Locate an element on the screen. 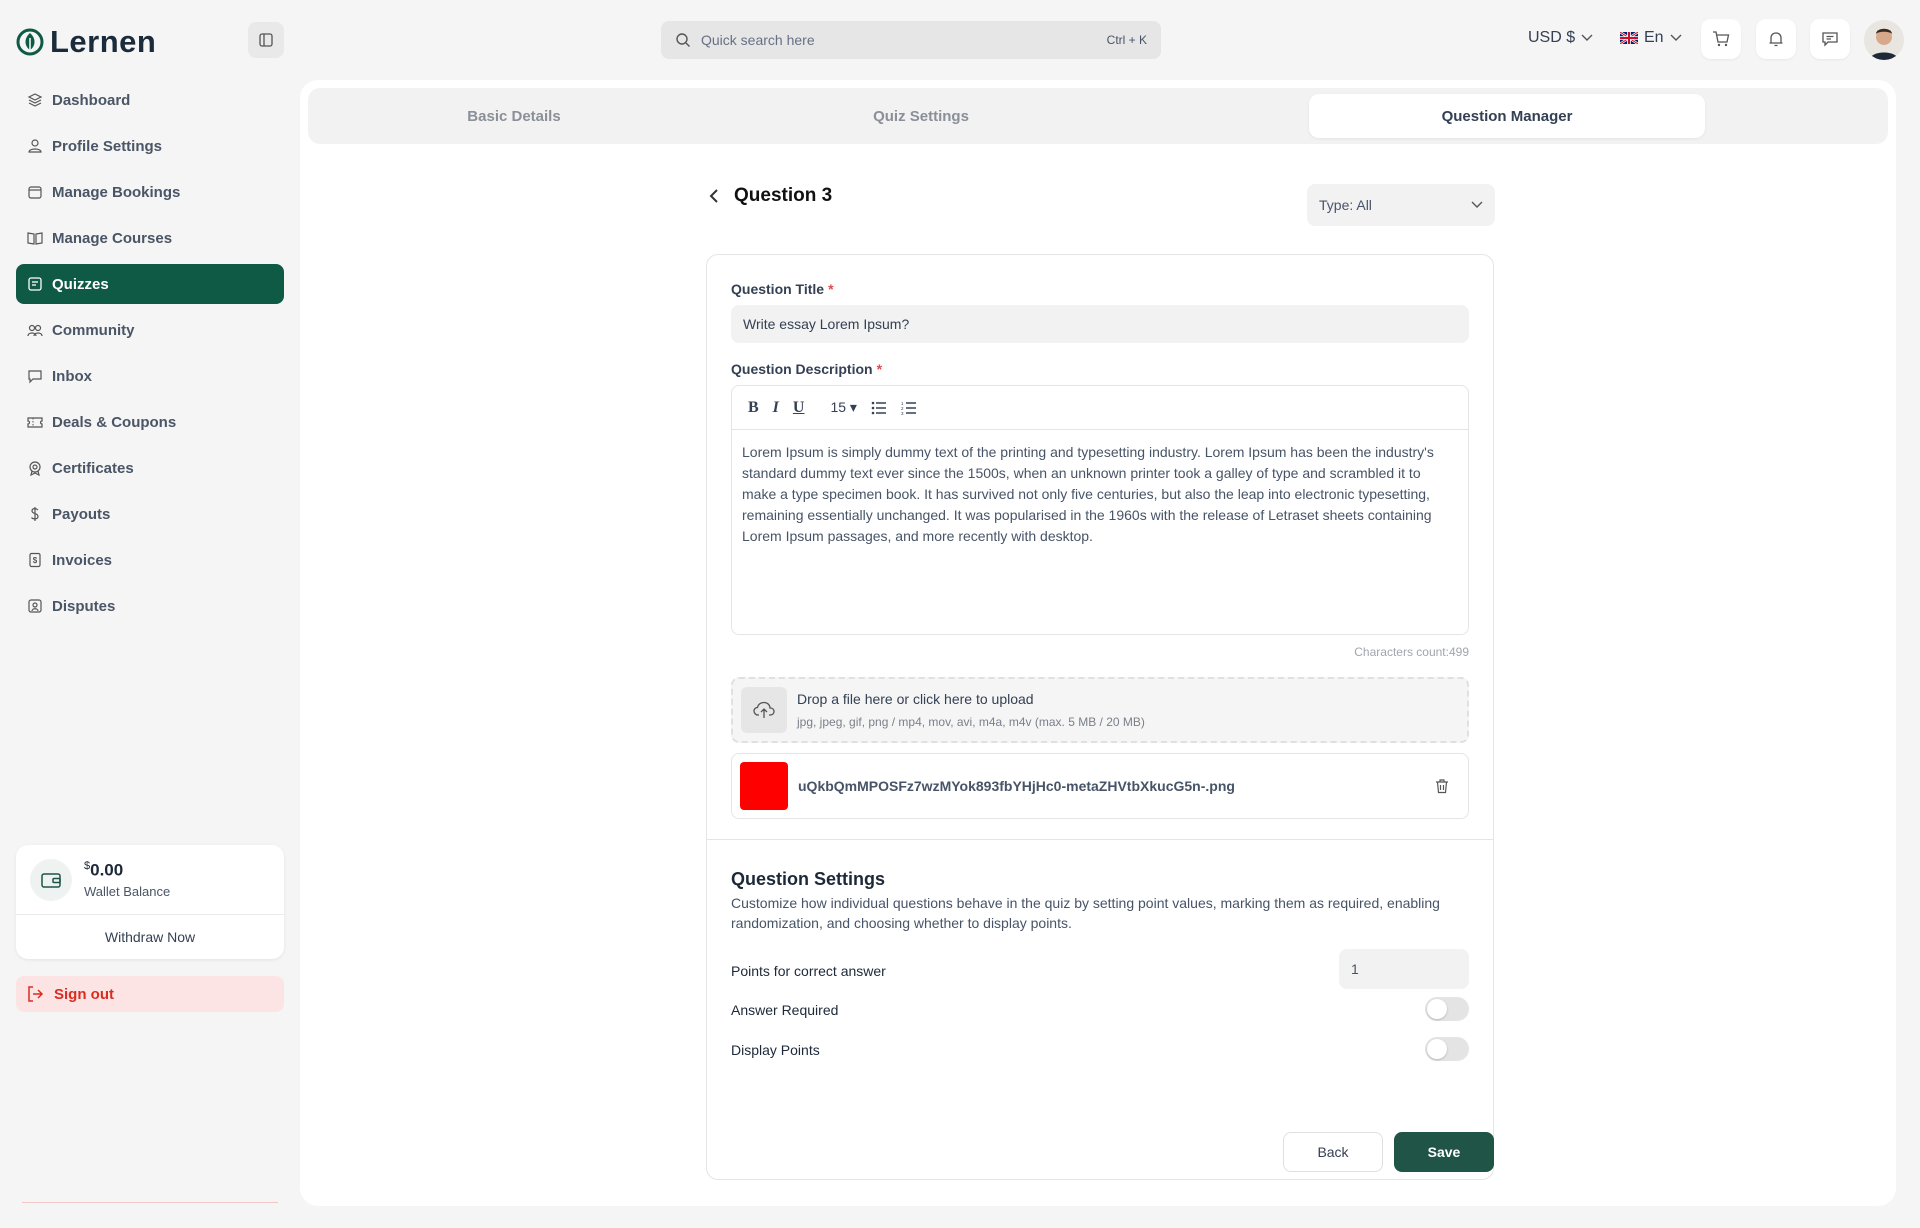 The width and height of the screenshot is (1920, 1228). font-size-select: 15 ▾ is located at coordinates (843, 407).